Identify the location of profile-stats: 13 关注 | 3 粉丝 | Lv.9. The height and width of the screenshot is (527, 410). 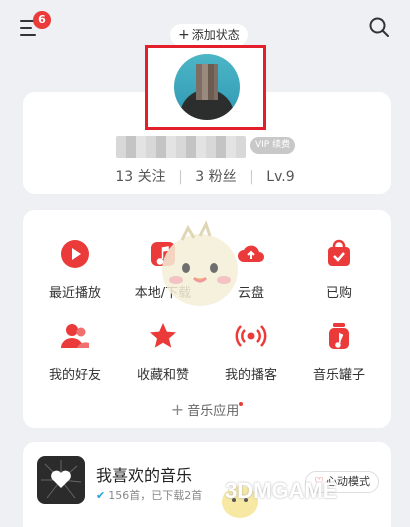
(205, 176).